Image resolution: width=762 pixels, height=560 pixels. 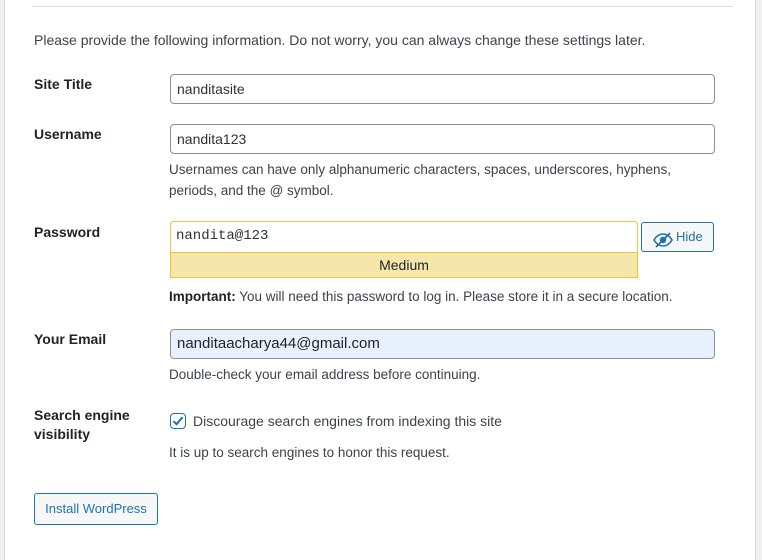 I want to click on search-visibility-label-line2: visibility, so click(x=62, y=434).